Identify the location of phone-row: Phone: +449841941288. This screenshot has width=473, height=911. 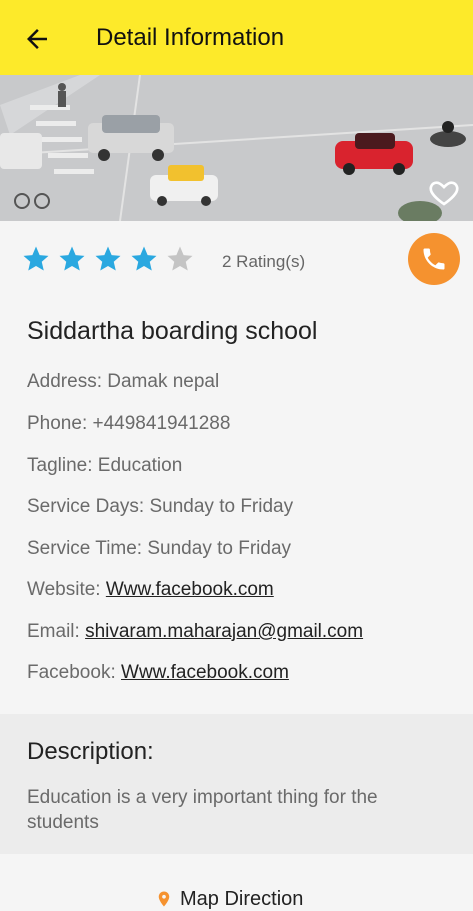
(128, 424).